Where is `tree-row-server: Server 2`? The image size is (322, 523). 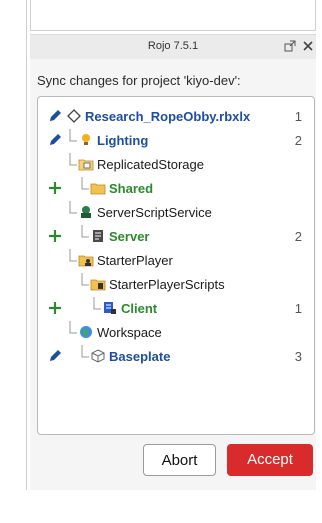 tree-row-server: Server 2 is located at coordinates (176, 237).